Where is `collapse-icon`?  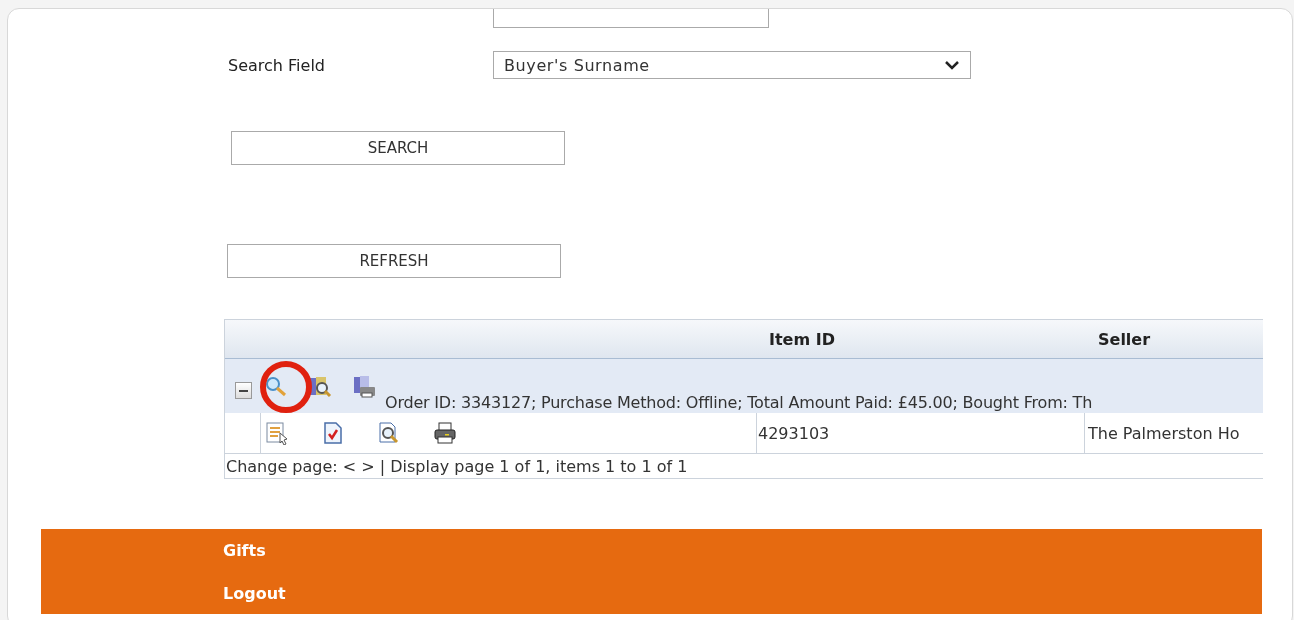 collapse-icon is located at coordinates (243, 390).